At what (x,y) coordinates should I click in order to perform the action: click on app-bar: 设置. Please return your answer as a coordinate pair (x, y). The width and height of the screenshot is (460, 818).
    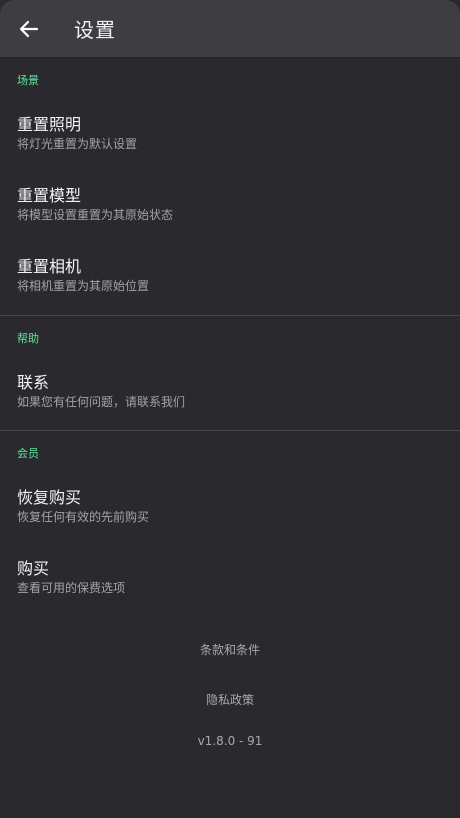
    Looking at the image, I should click on (230, 29).